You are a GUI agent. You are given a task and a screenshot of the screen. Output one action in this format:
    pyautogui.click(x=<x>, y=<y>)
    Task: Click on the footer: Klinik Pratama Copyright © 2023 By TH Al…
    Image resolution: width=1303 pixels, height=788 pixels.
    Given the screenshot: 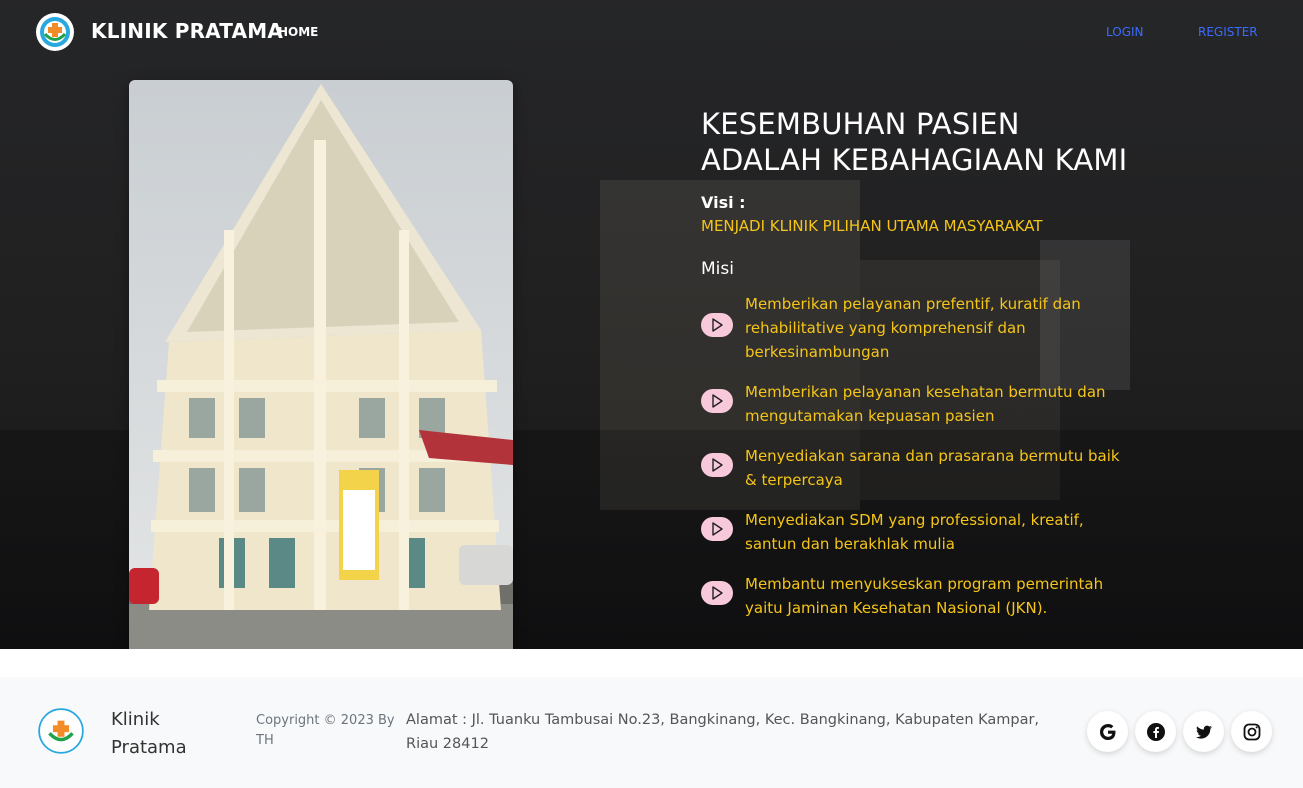 What is the action you would take?
    pyautogui.click(x=651, y=732)
    